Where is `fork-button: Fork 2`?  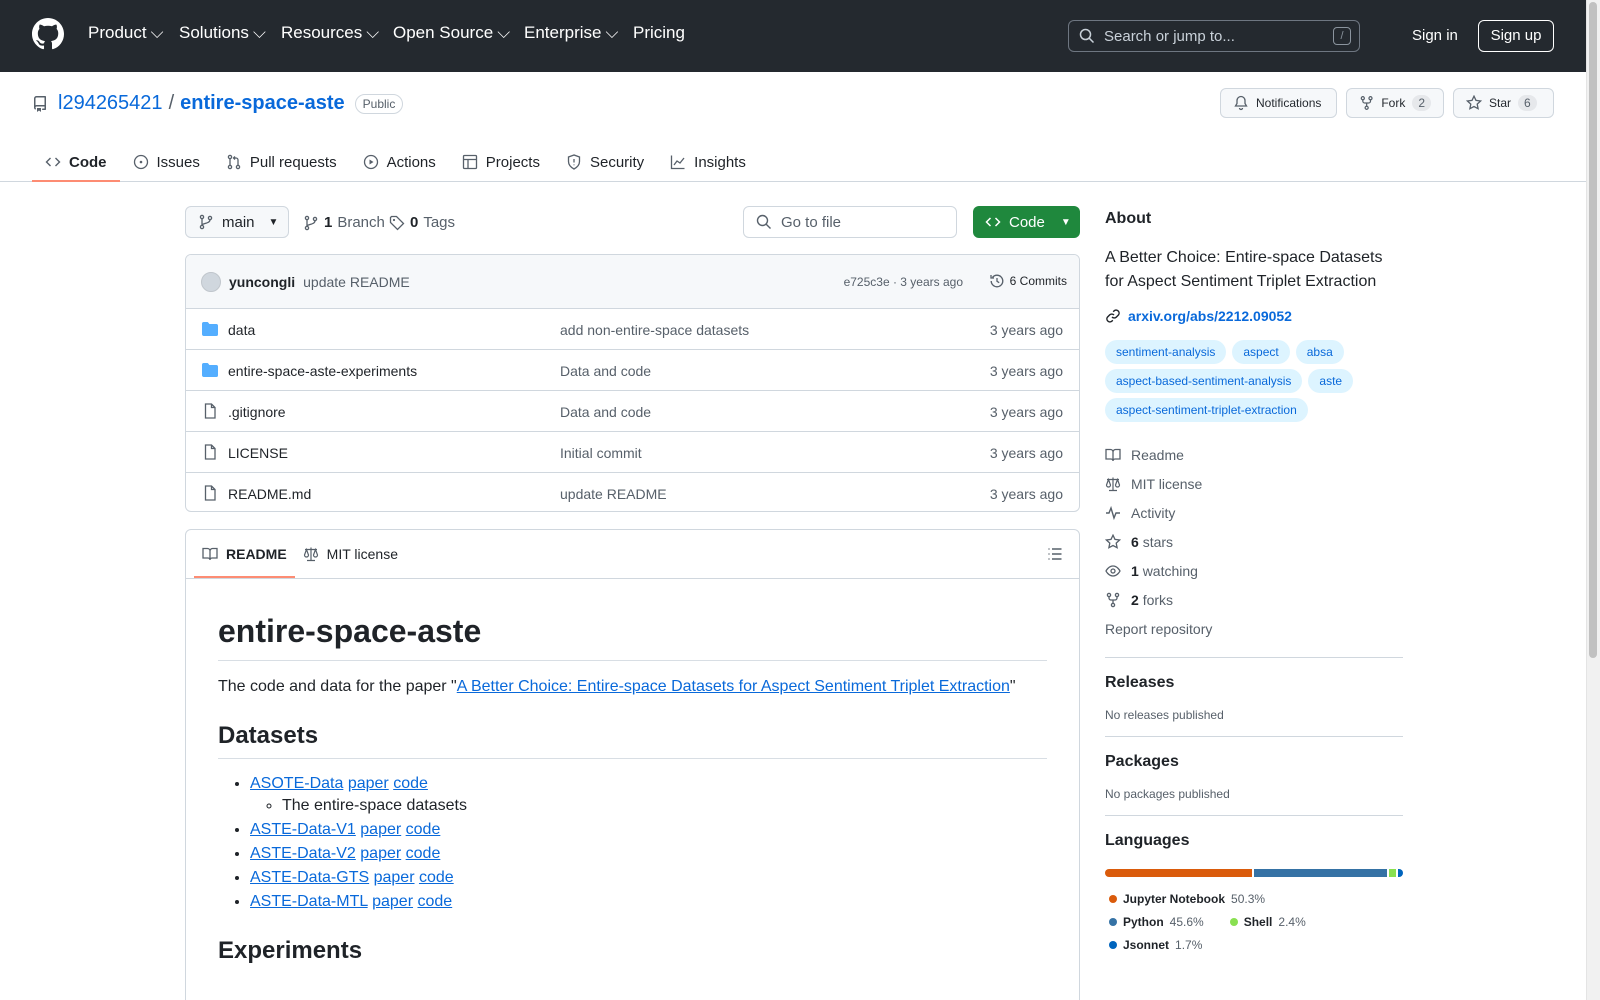 fork-button: Fork 2 is located at coordinates (1395, 103).